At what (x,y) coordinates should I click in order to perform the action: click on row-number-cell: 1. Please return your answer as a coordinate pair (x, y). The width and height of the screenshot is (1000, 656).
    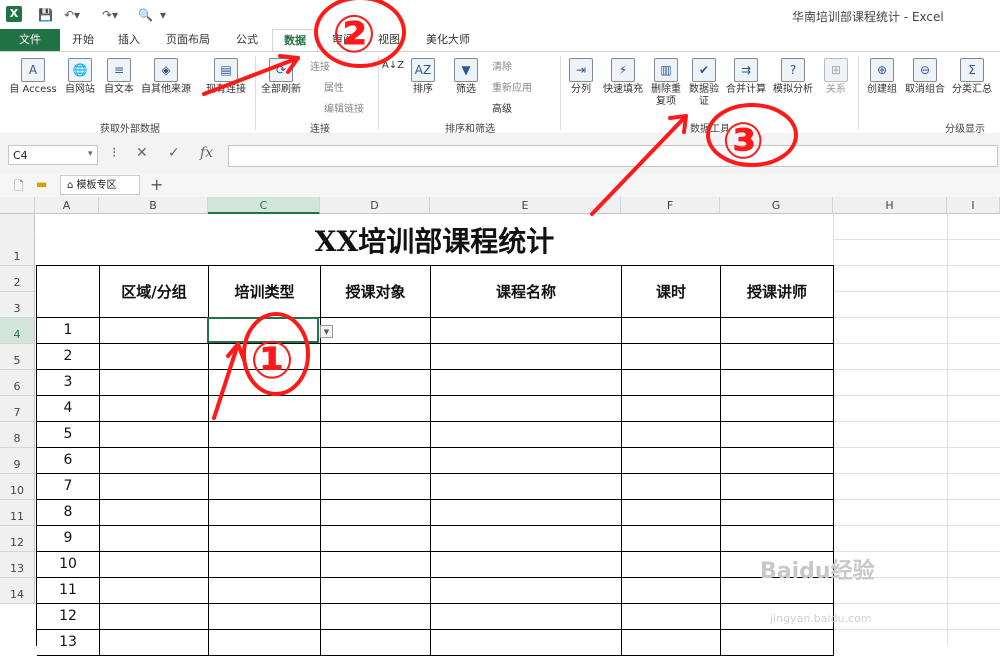
    Looking at the image, I should click on (68, 331).